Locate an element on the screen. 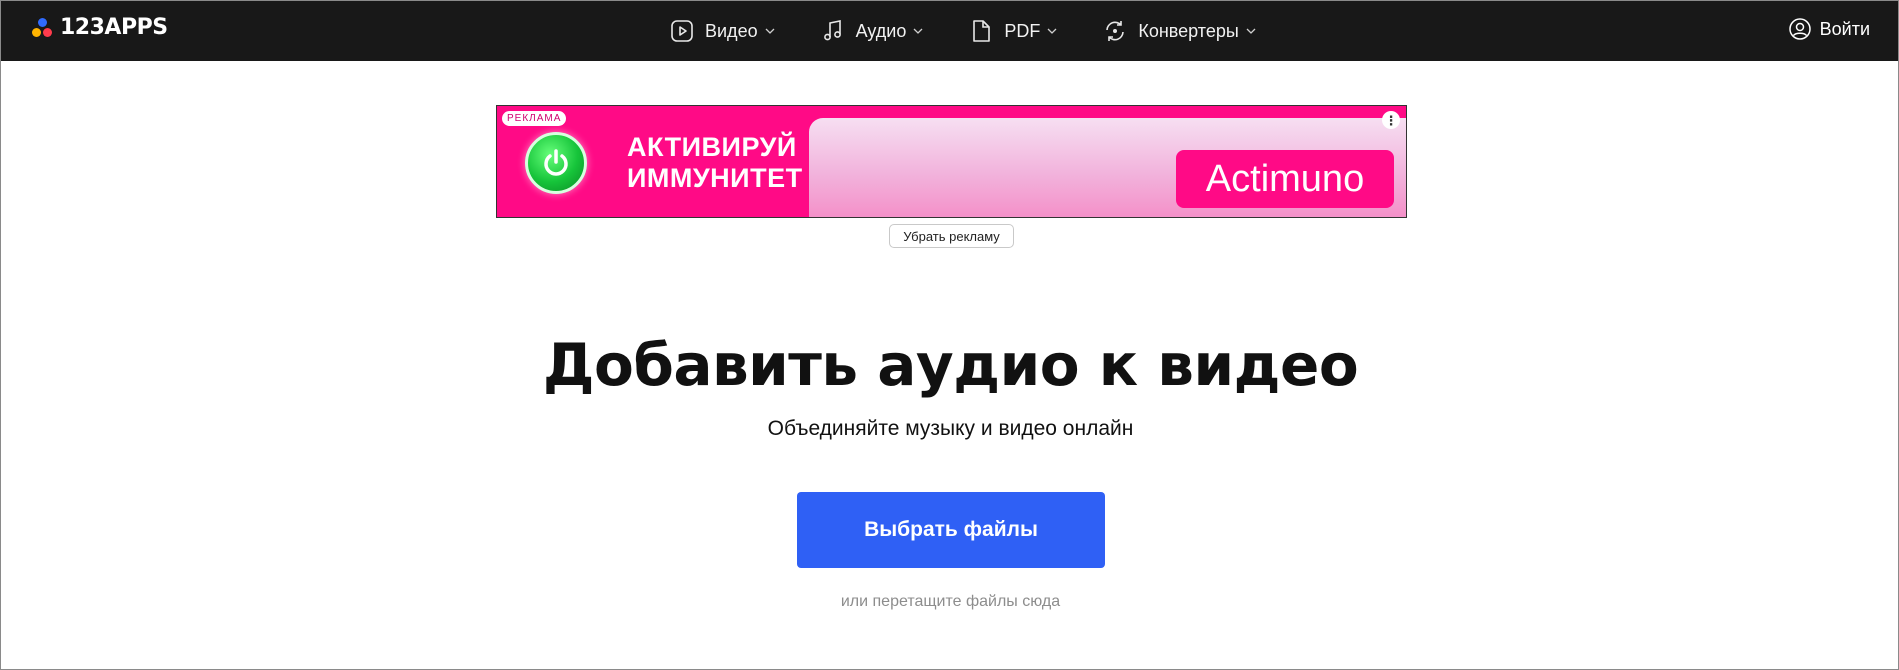  document-icon is located at coordinates (982, 31).